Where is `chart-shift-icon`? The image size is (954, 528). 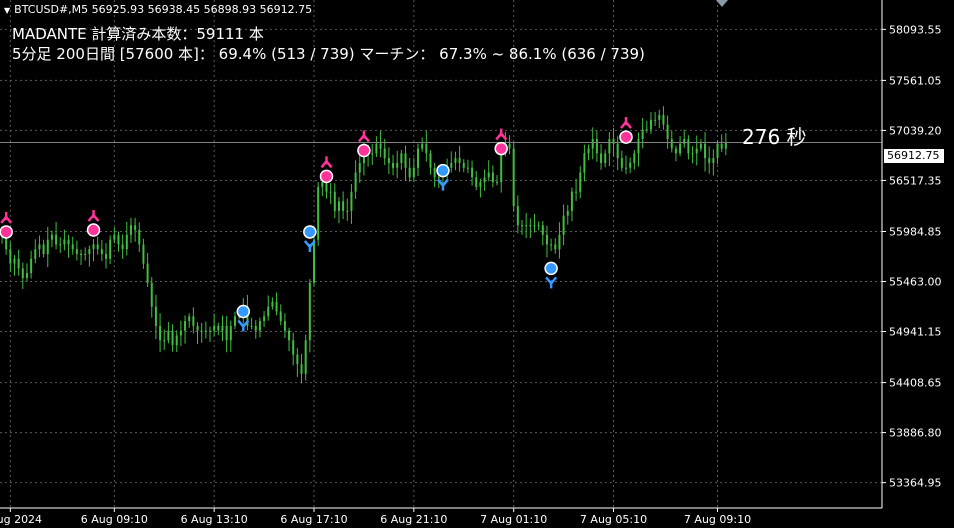
chart-shift-icon is located at coordinates (722, 3).